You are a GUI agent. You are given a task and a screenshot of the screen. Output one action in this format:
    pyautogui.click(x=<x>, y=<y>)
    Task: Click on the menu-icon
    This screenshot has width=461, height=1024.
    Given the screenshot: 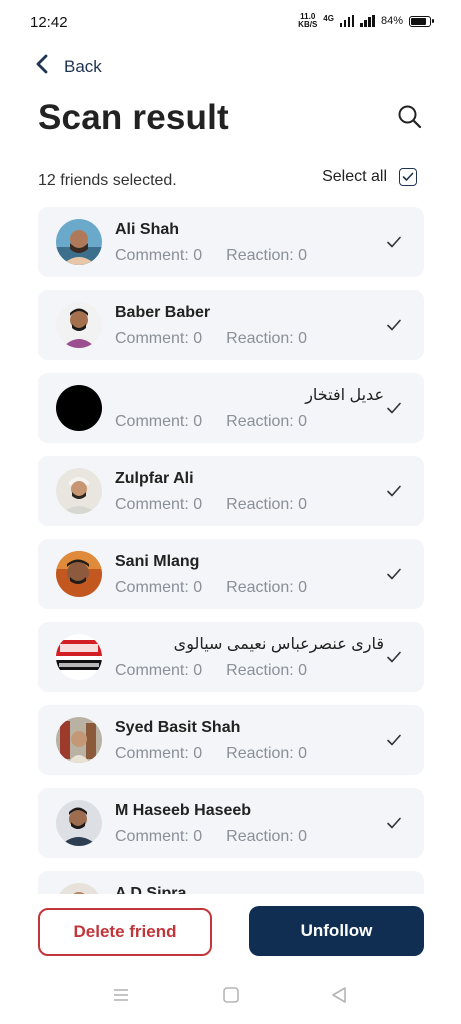 What is the action you would take?
    pyautogui.click(x=121, y=997)
    